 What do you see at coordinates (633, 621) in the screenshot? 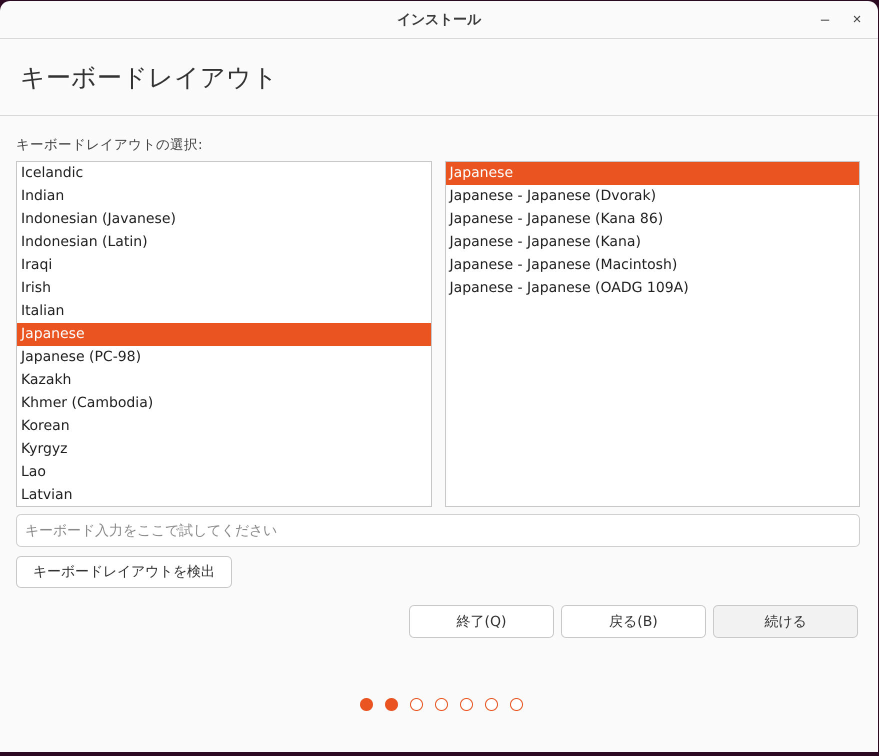
I see `action-button: 戻る(B)` at bounding box center [633, 621].